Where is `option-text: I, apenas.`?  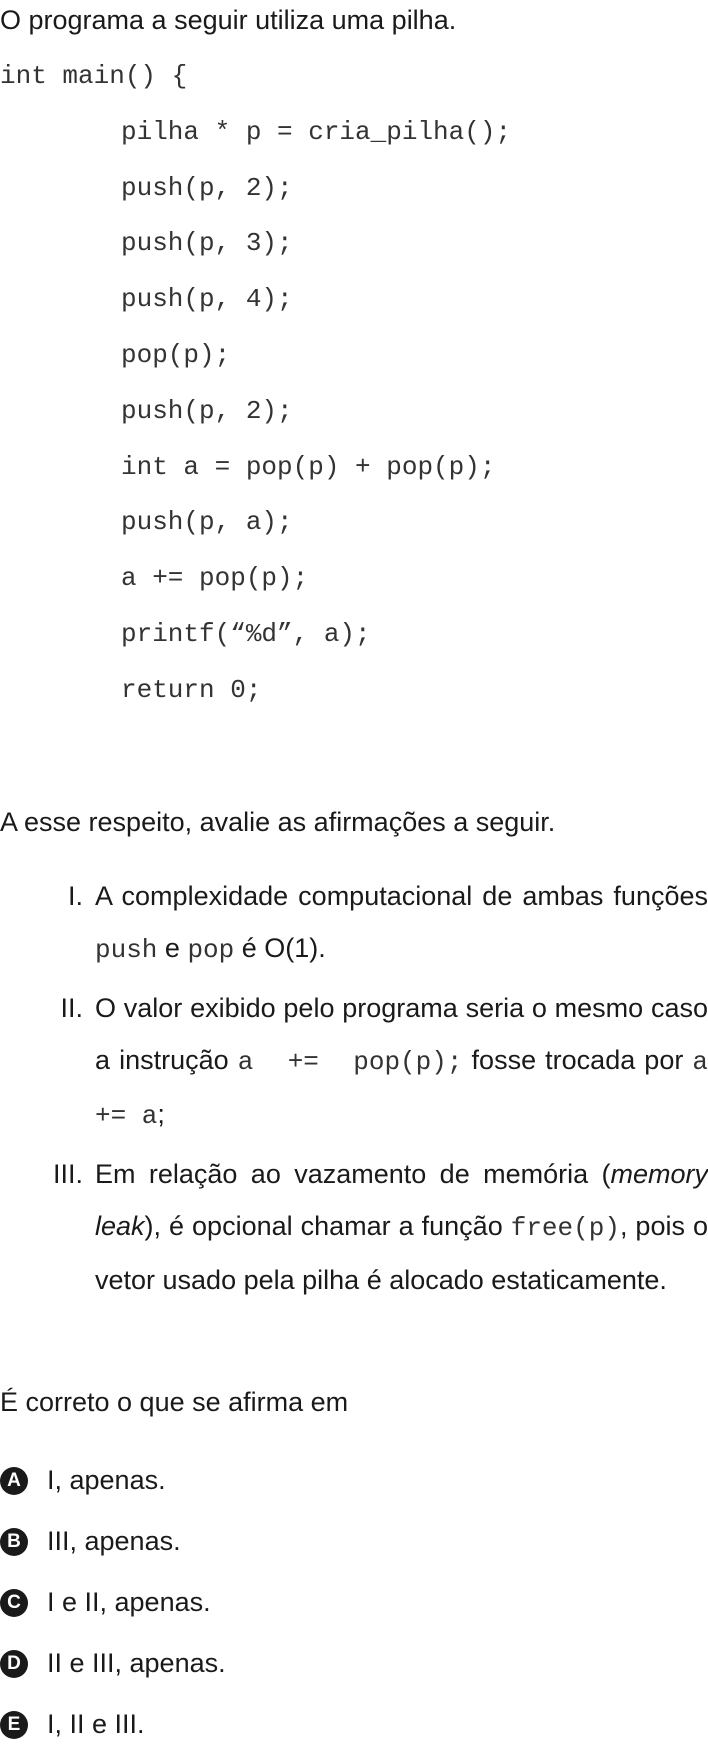 option-text: I, apenas. is located at coordinates (106, 1480).